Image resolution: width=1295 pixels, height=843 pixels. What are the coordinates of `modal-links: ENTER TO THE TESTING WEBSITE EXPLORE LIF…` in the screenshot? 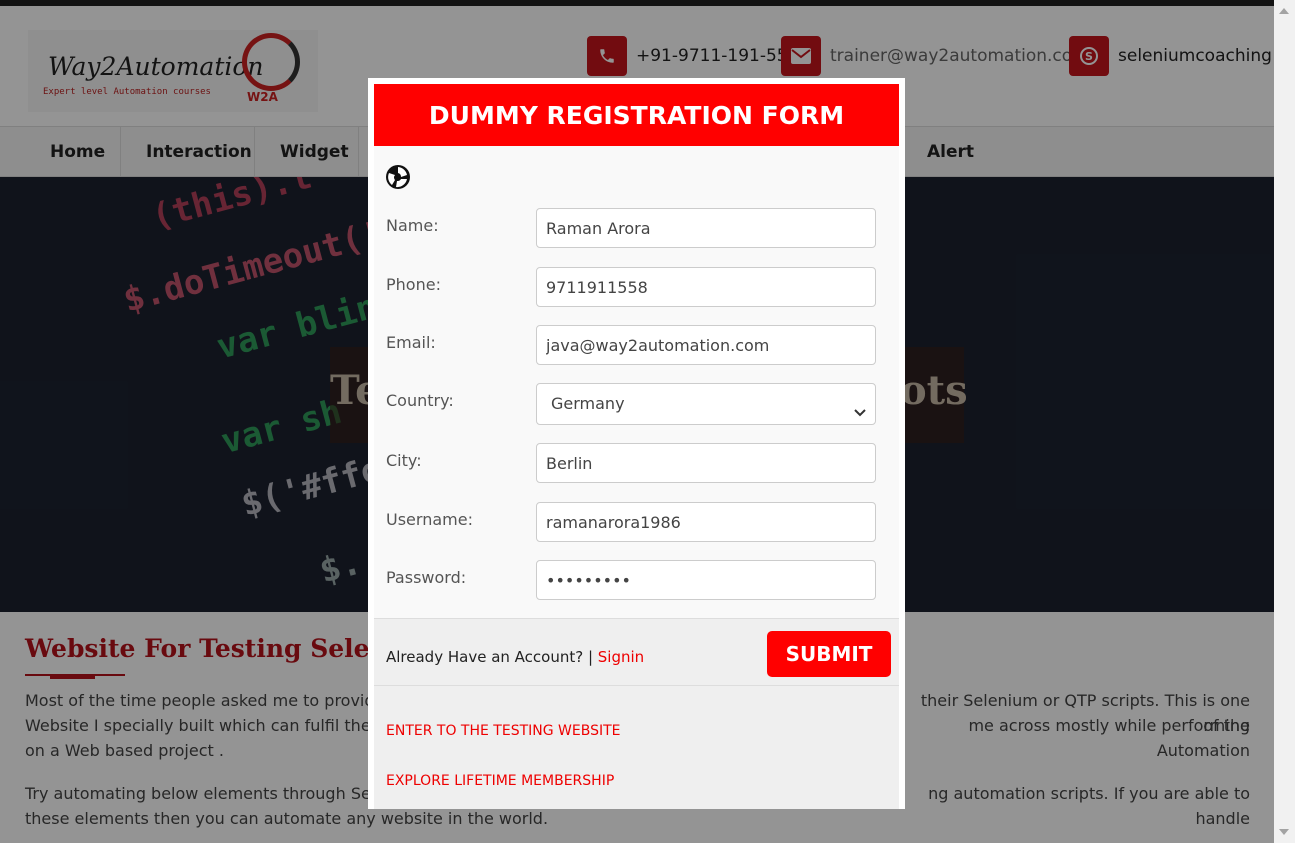 It's located at (636, 747).